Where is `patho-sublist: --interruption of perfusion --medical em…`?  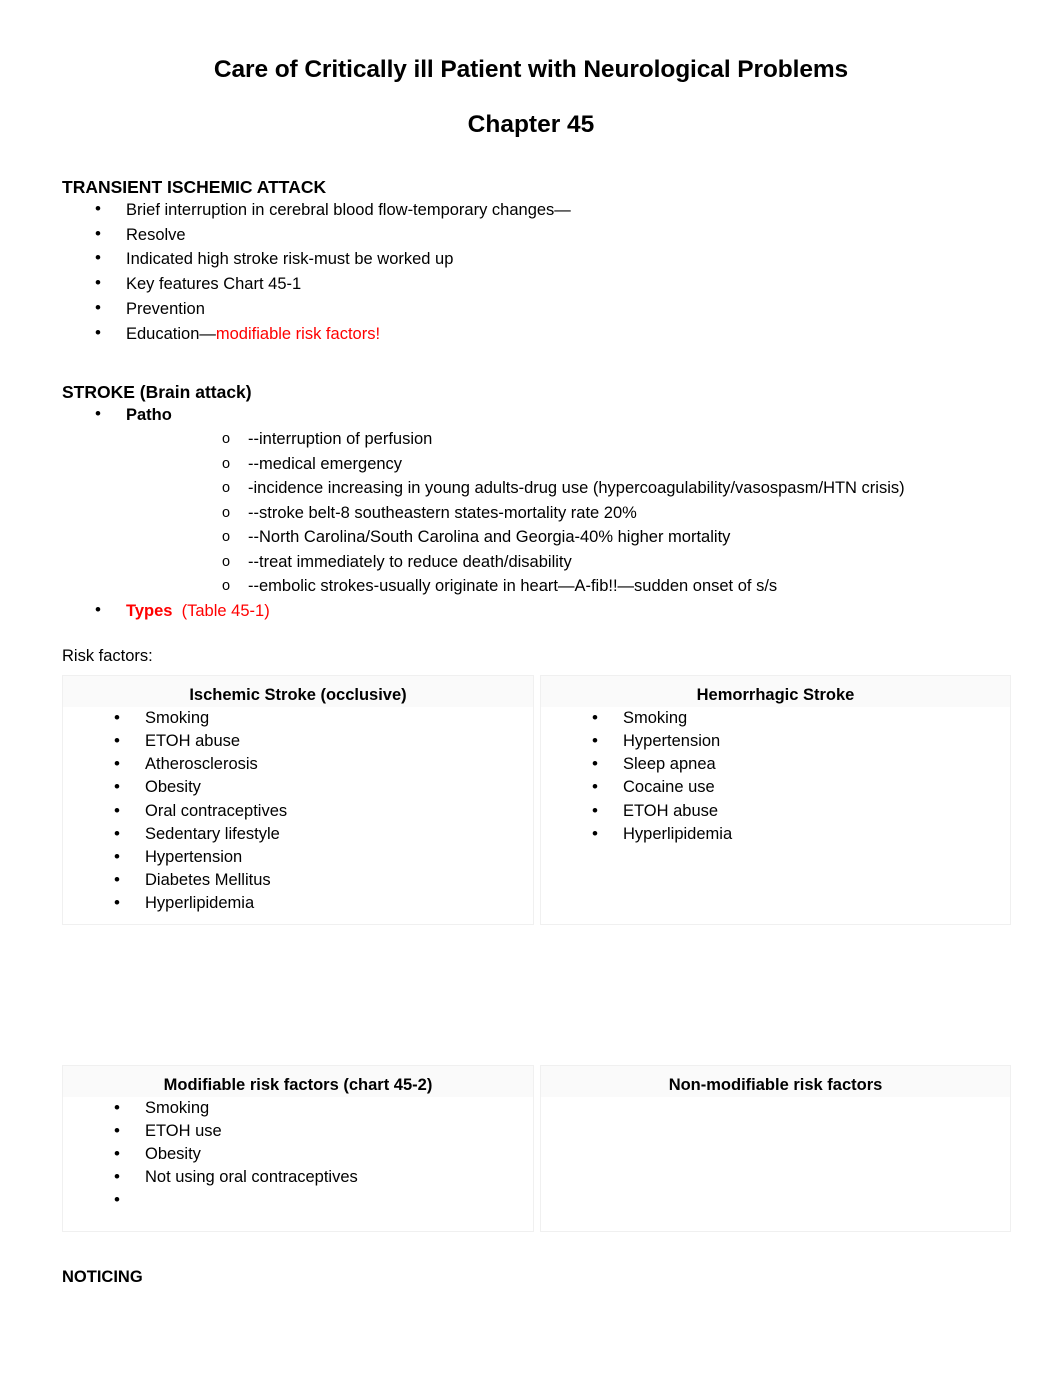 patho-sublist: --interruption of perfusion --medical em… is located at coordinates (563, 513).